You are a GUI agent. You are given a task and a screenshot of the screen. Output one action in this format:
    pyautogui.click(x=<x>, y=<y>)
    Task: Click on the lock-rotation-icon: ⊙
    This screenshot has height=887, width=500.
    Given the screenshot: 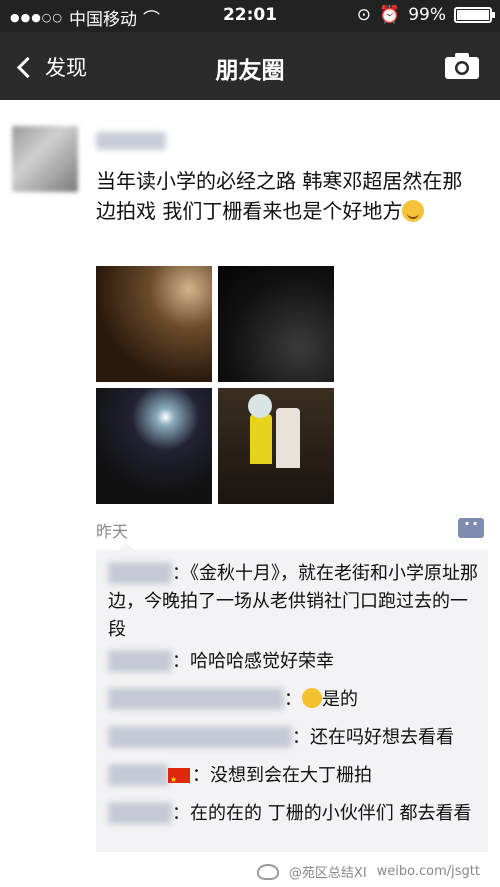 What is the action you would take?
    pyautogui.click(x=364, y=15)
    